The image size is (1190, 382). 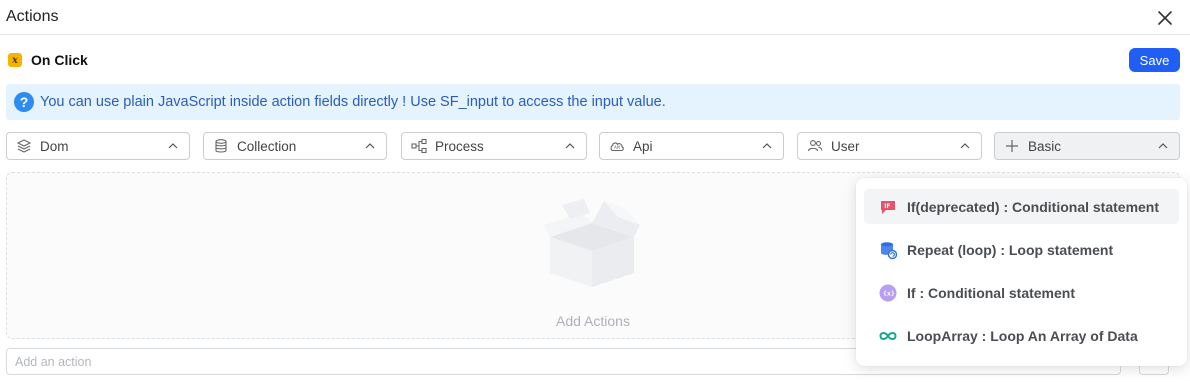 I want to click on svg-text: API, so click(x=617, y=147).